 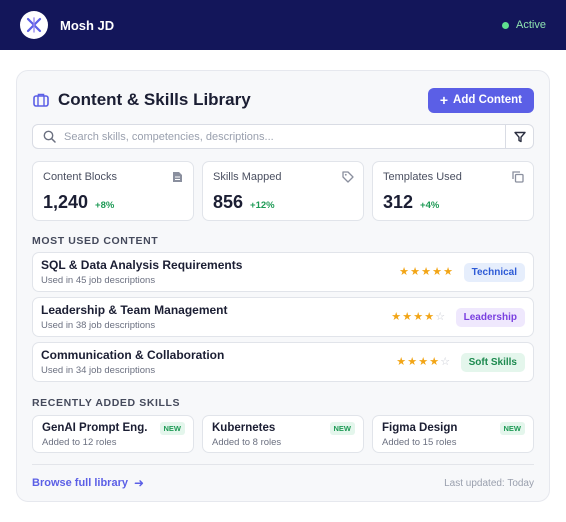 I want to click on arrow-right-icon: ➜, so click(x=139, y=483).